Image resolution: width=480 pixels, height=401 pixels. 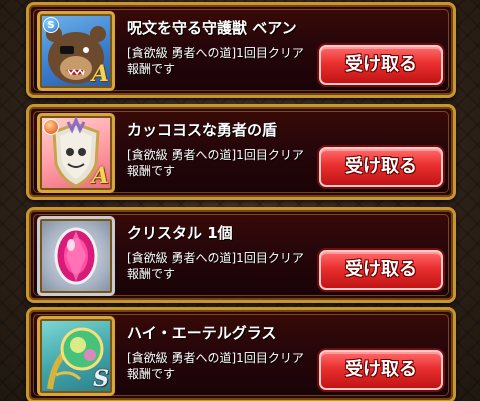 I want to click on reward-title: 呪文を守る守護獣 ベアン, so click(x=212, y=28).